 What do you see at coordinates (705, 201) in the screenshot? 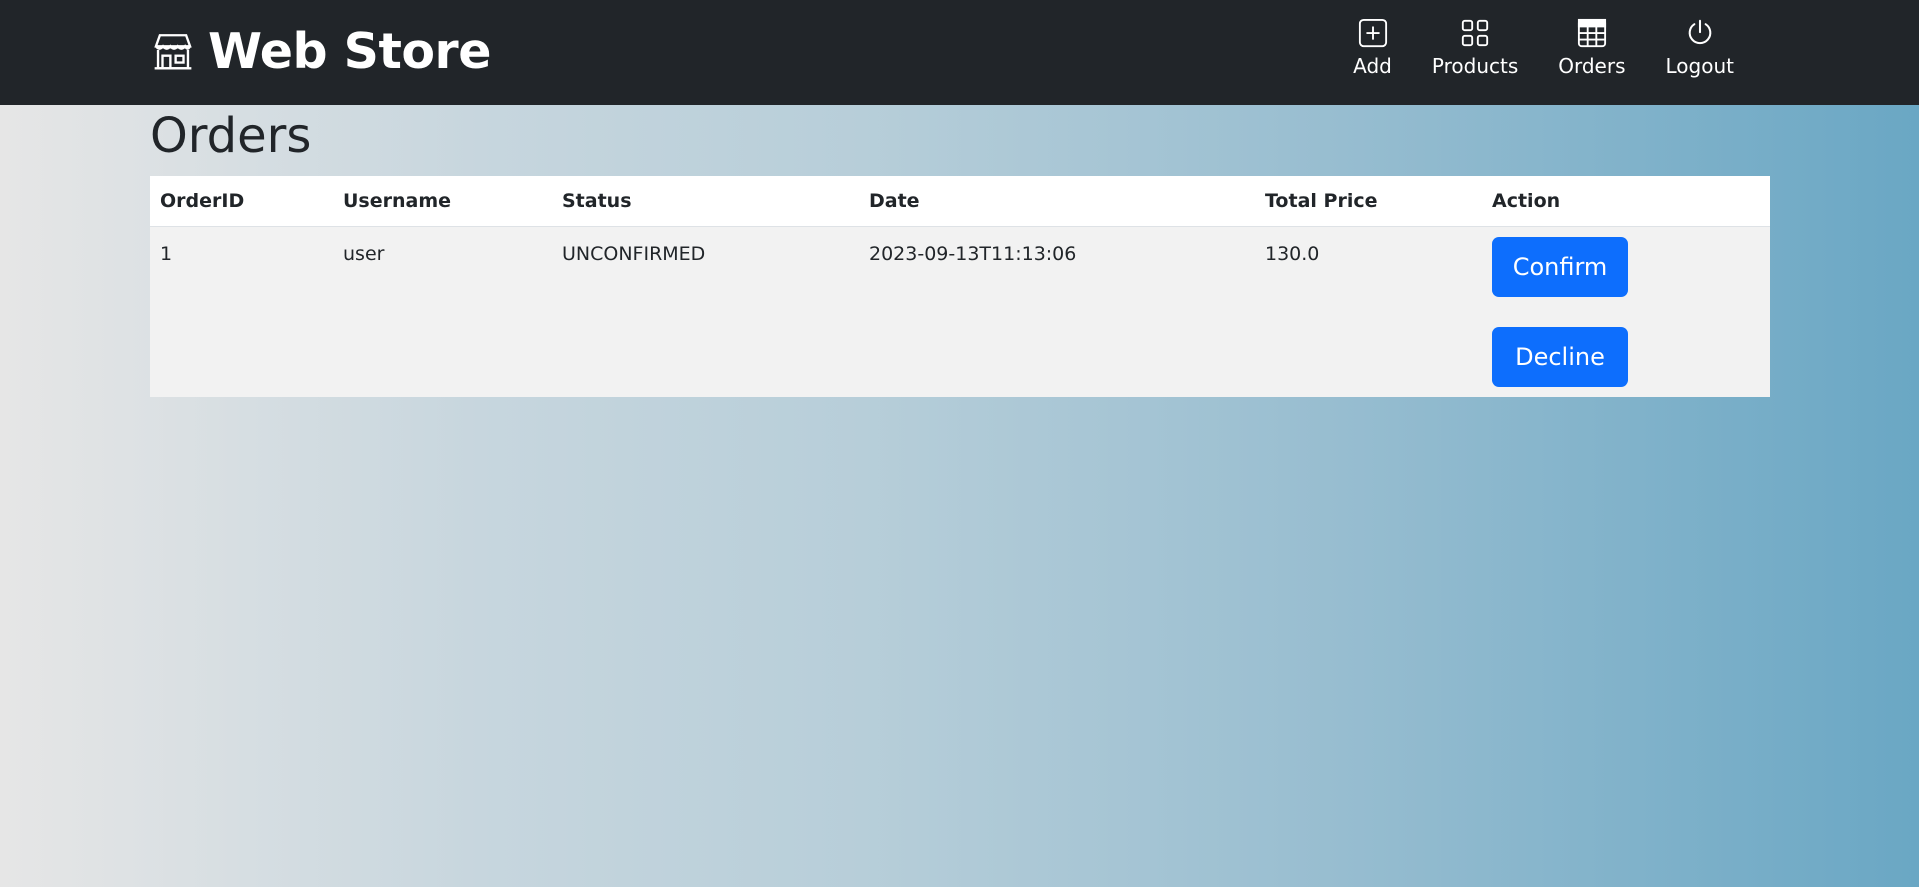
I see `header-status: Status` at bounding box center [705, 201].